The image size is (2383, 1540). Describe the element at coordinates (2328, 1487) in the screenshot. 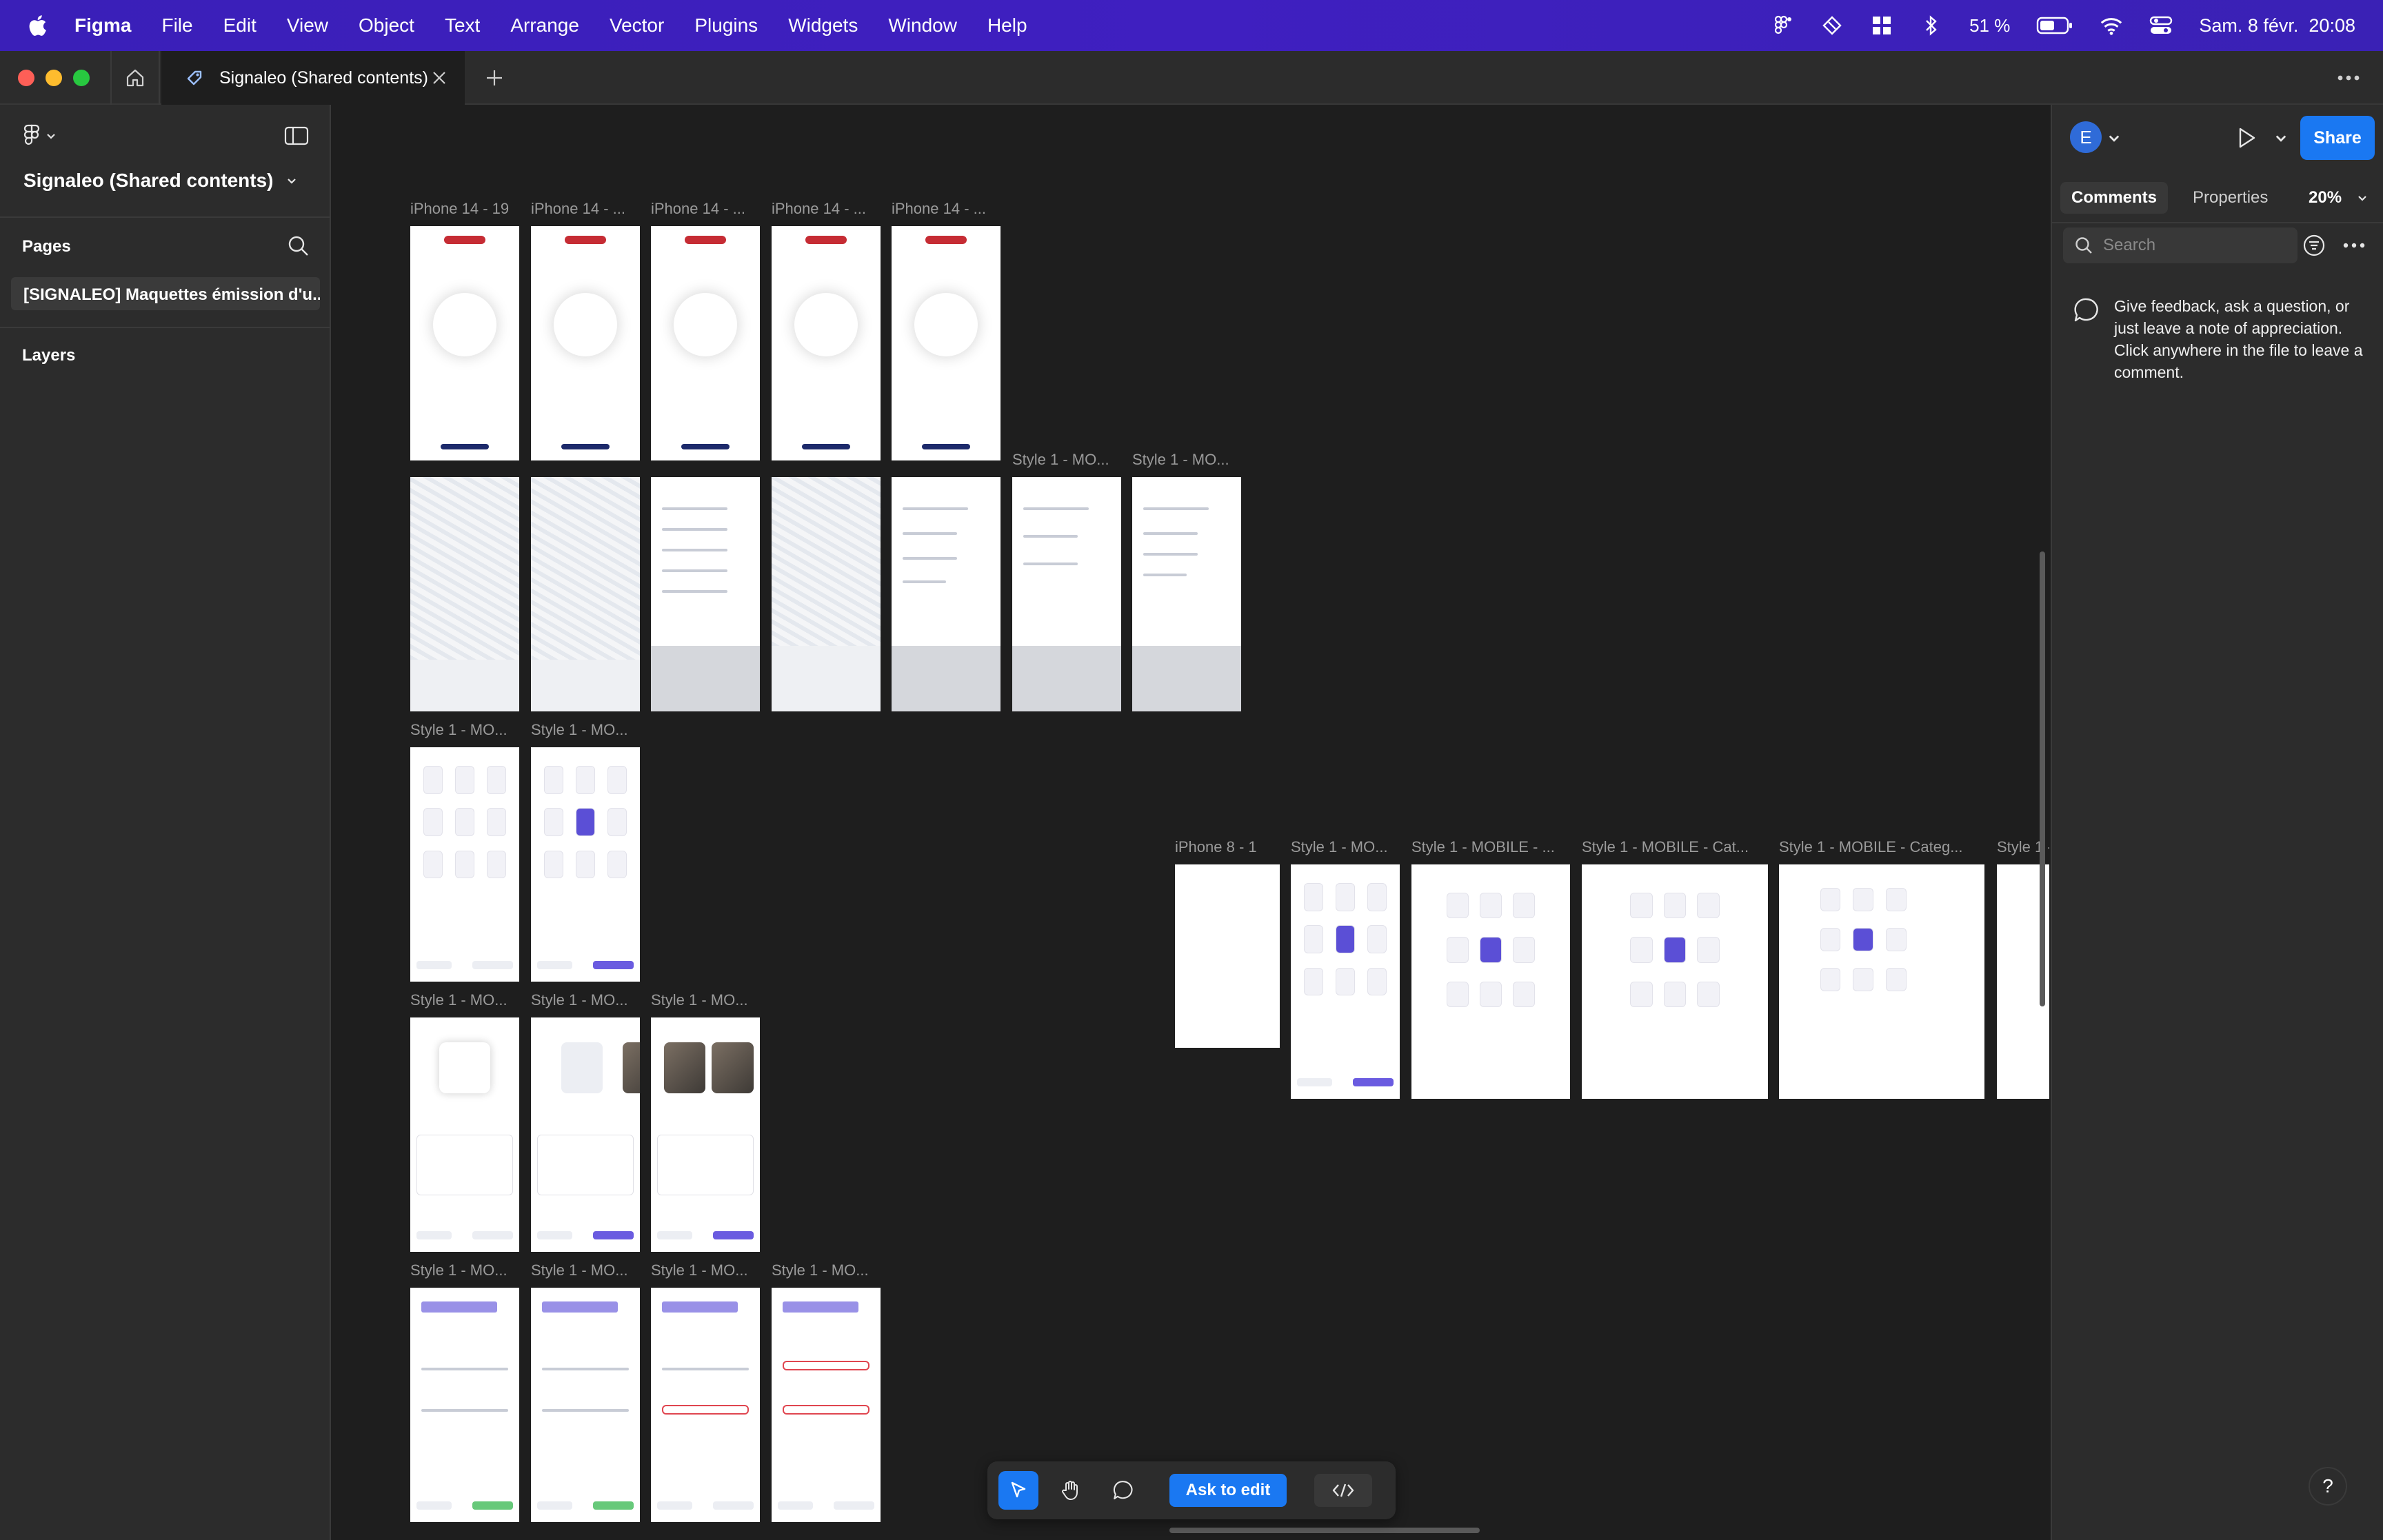

I see `help-button: ?` at that location.